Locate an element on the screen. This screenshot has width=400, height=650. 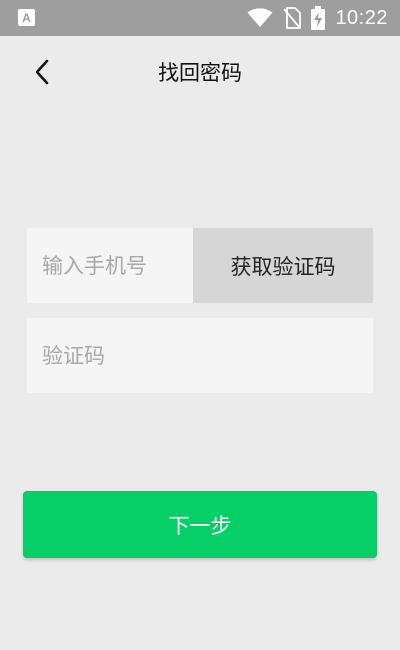
no-sim-icon is located at coordinates (292, 18).